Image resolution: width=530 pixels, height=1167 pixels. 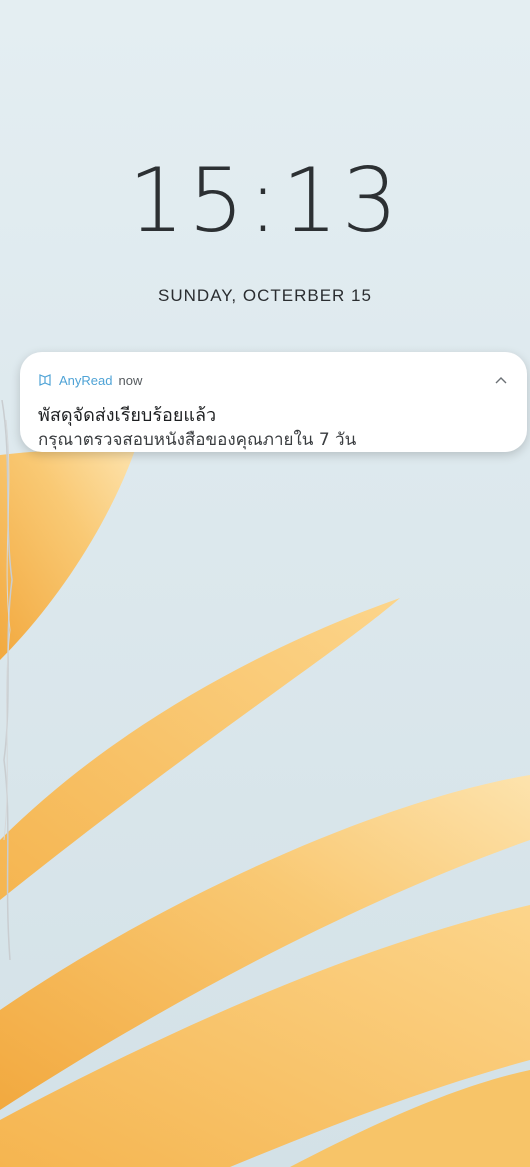 I want to click on notification-header: AnyRead now, so click(x=90, y=380).